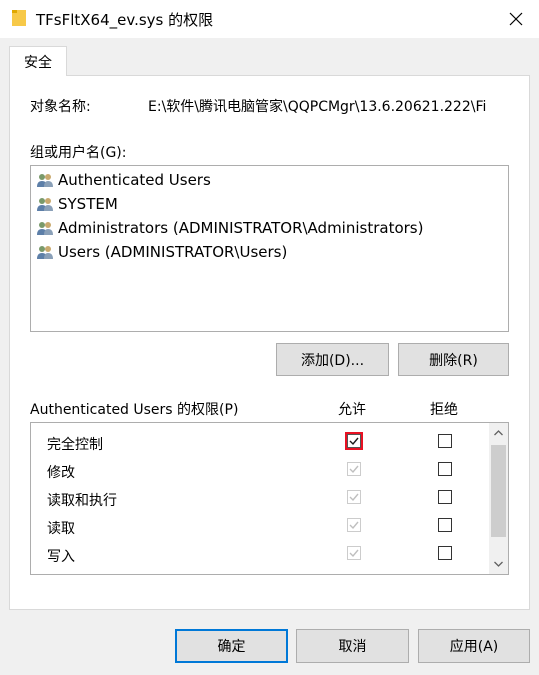 The width and height of the screenshot is (539, 675). I want to click on chevron-down-icon, so click(498, 564).